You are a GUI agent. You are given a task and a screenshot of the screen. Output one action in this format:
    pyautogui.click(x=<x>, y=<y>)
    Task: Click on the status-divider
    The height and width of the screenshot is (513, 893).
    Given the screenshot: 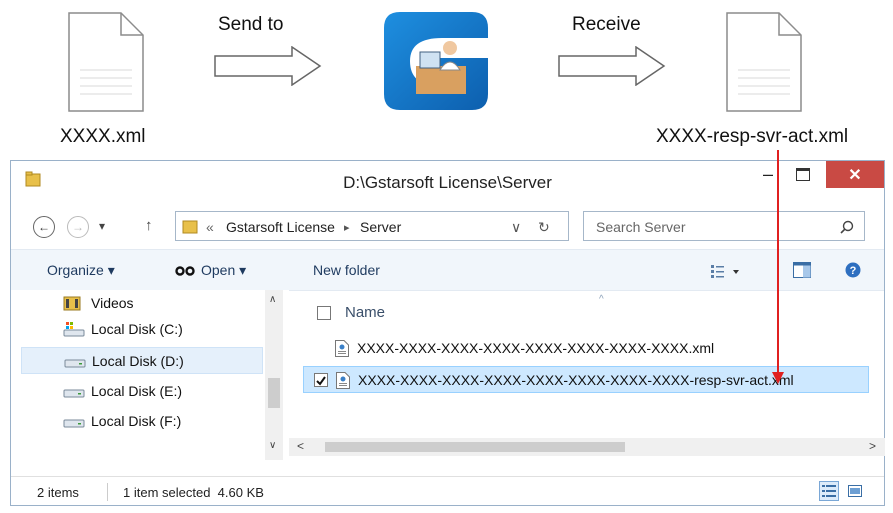 What is the action you would take?
    pyautogui.click(x=107, y=492)
    